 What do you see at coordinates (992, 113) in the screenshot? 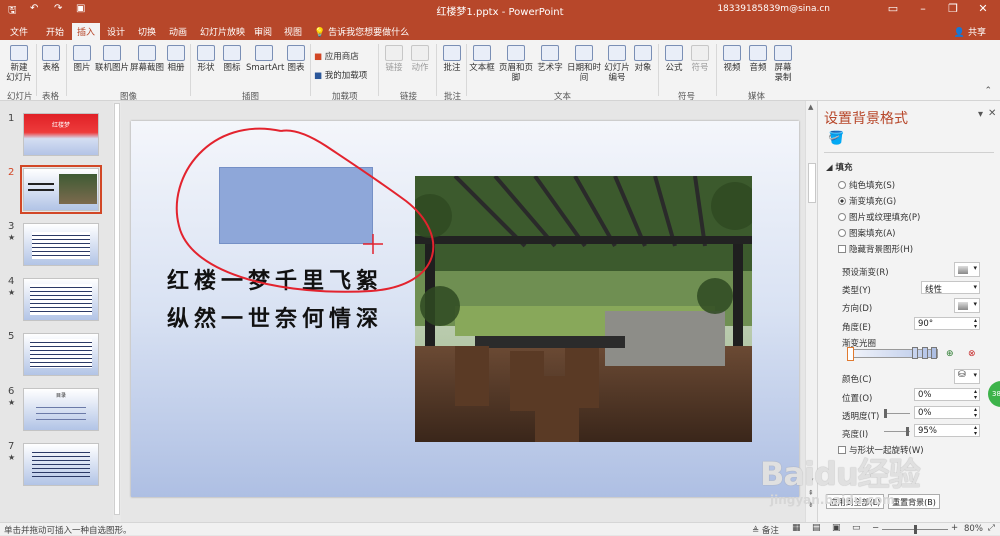
I see `pane-close-icon: ✕` at bounding box center [992, 113].